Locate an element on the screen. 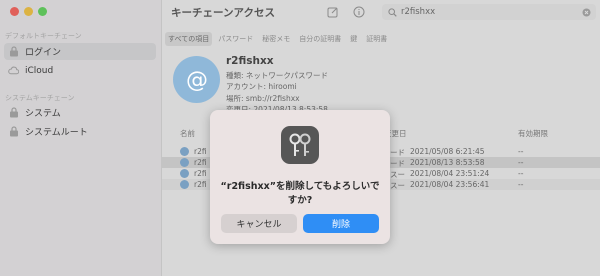  keychain-app-icon is located at coordinates (300, 145).